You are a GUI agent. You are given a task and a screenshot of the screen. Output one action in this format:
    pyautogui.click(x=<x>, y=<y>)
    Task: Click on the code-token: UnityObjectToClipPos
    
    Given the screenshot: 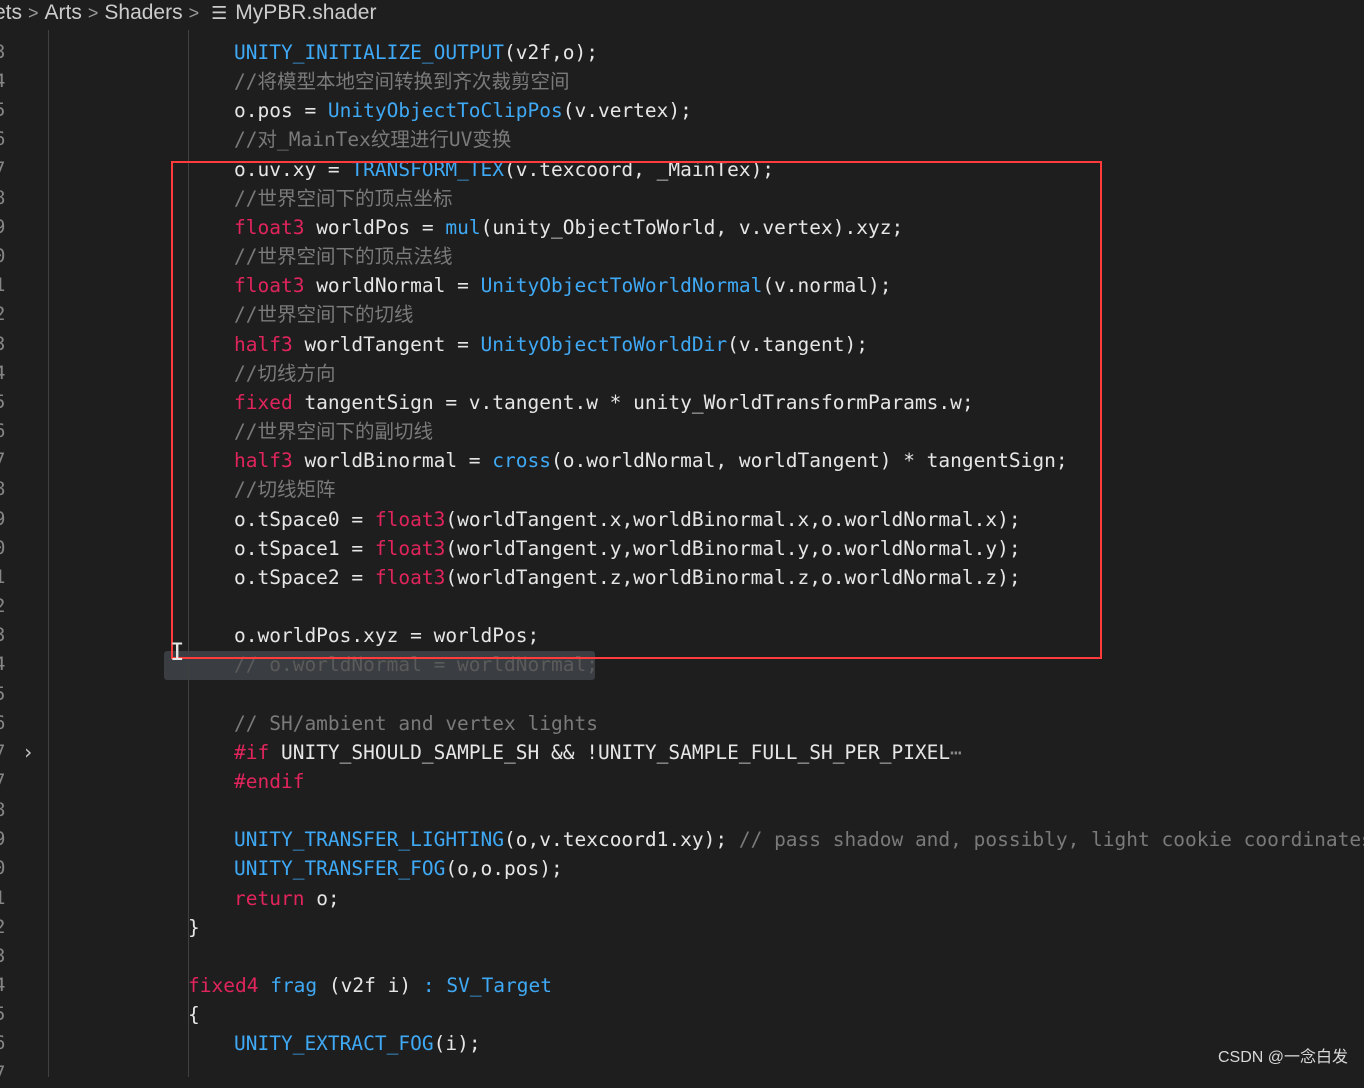 What is the action you would take?
    pyautogui.click(x=445, y=111)
    